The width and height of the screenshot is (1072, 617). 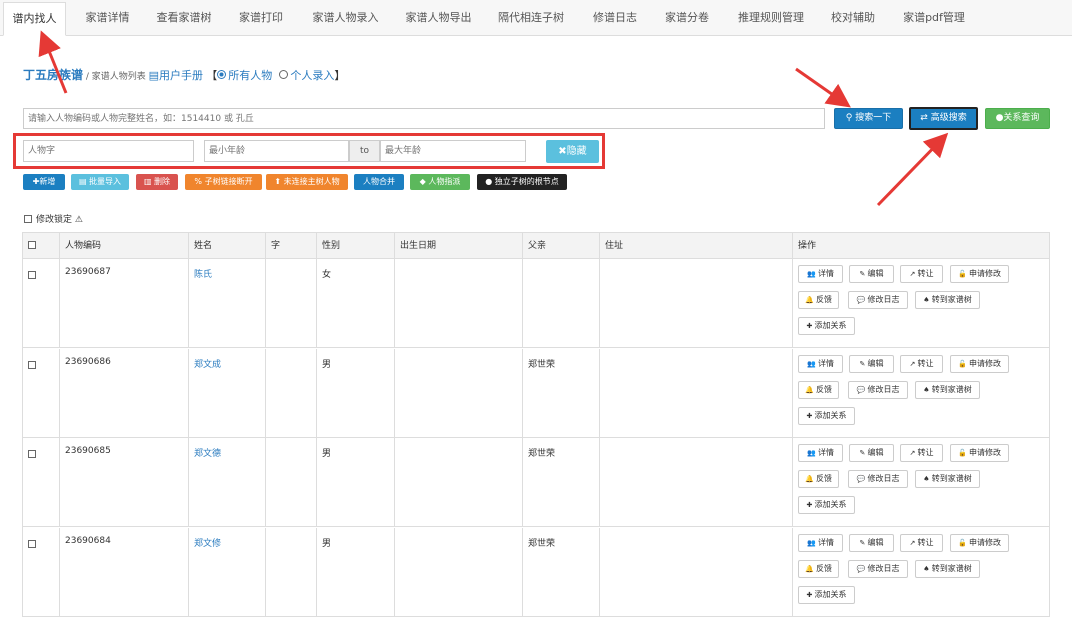 What do you see at coordinates (184, 19) in the screenshot?
I see `tab-view-tree: 查看家谱树` at bounding box center [184, 19].